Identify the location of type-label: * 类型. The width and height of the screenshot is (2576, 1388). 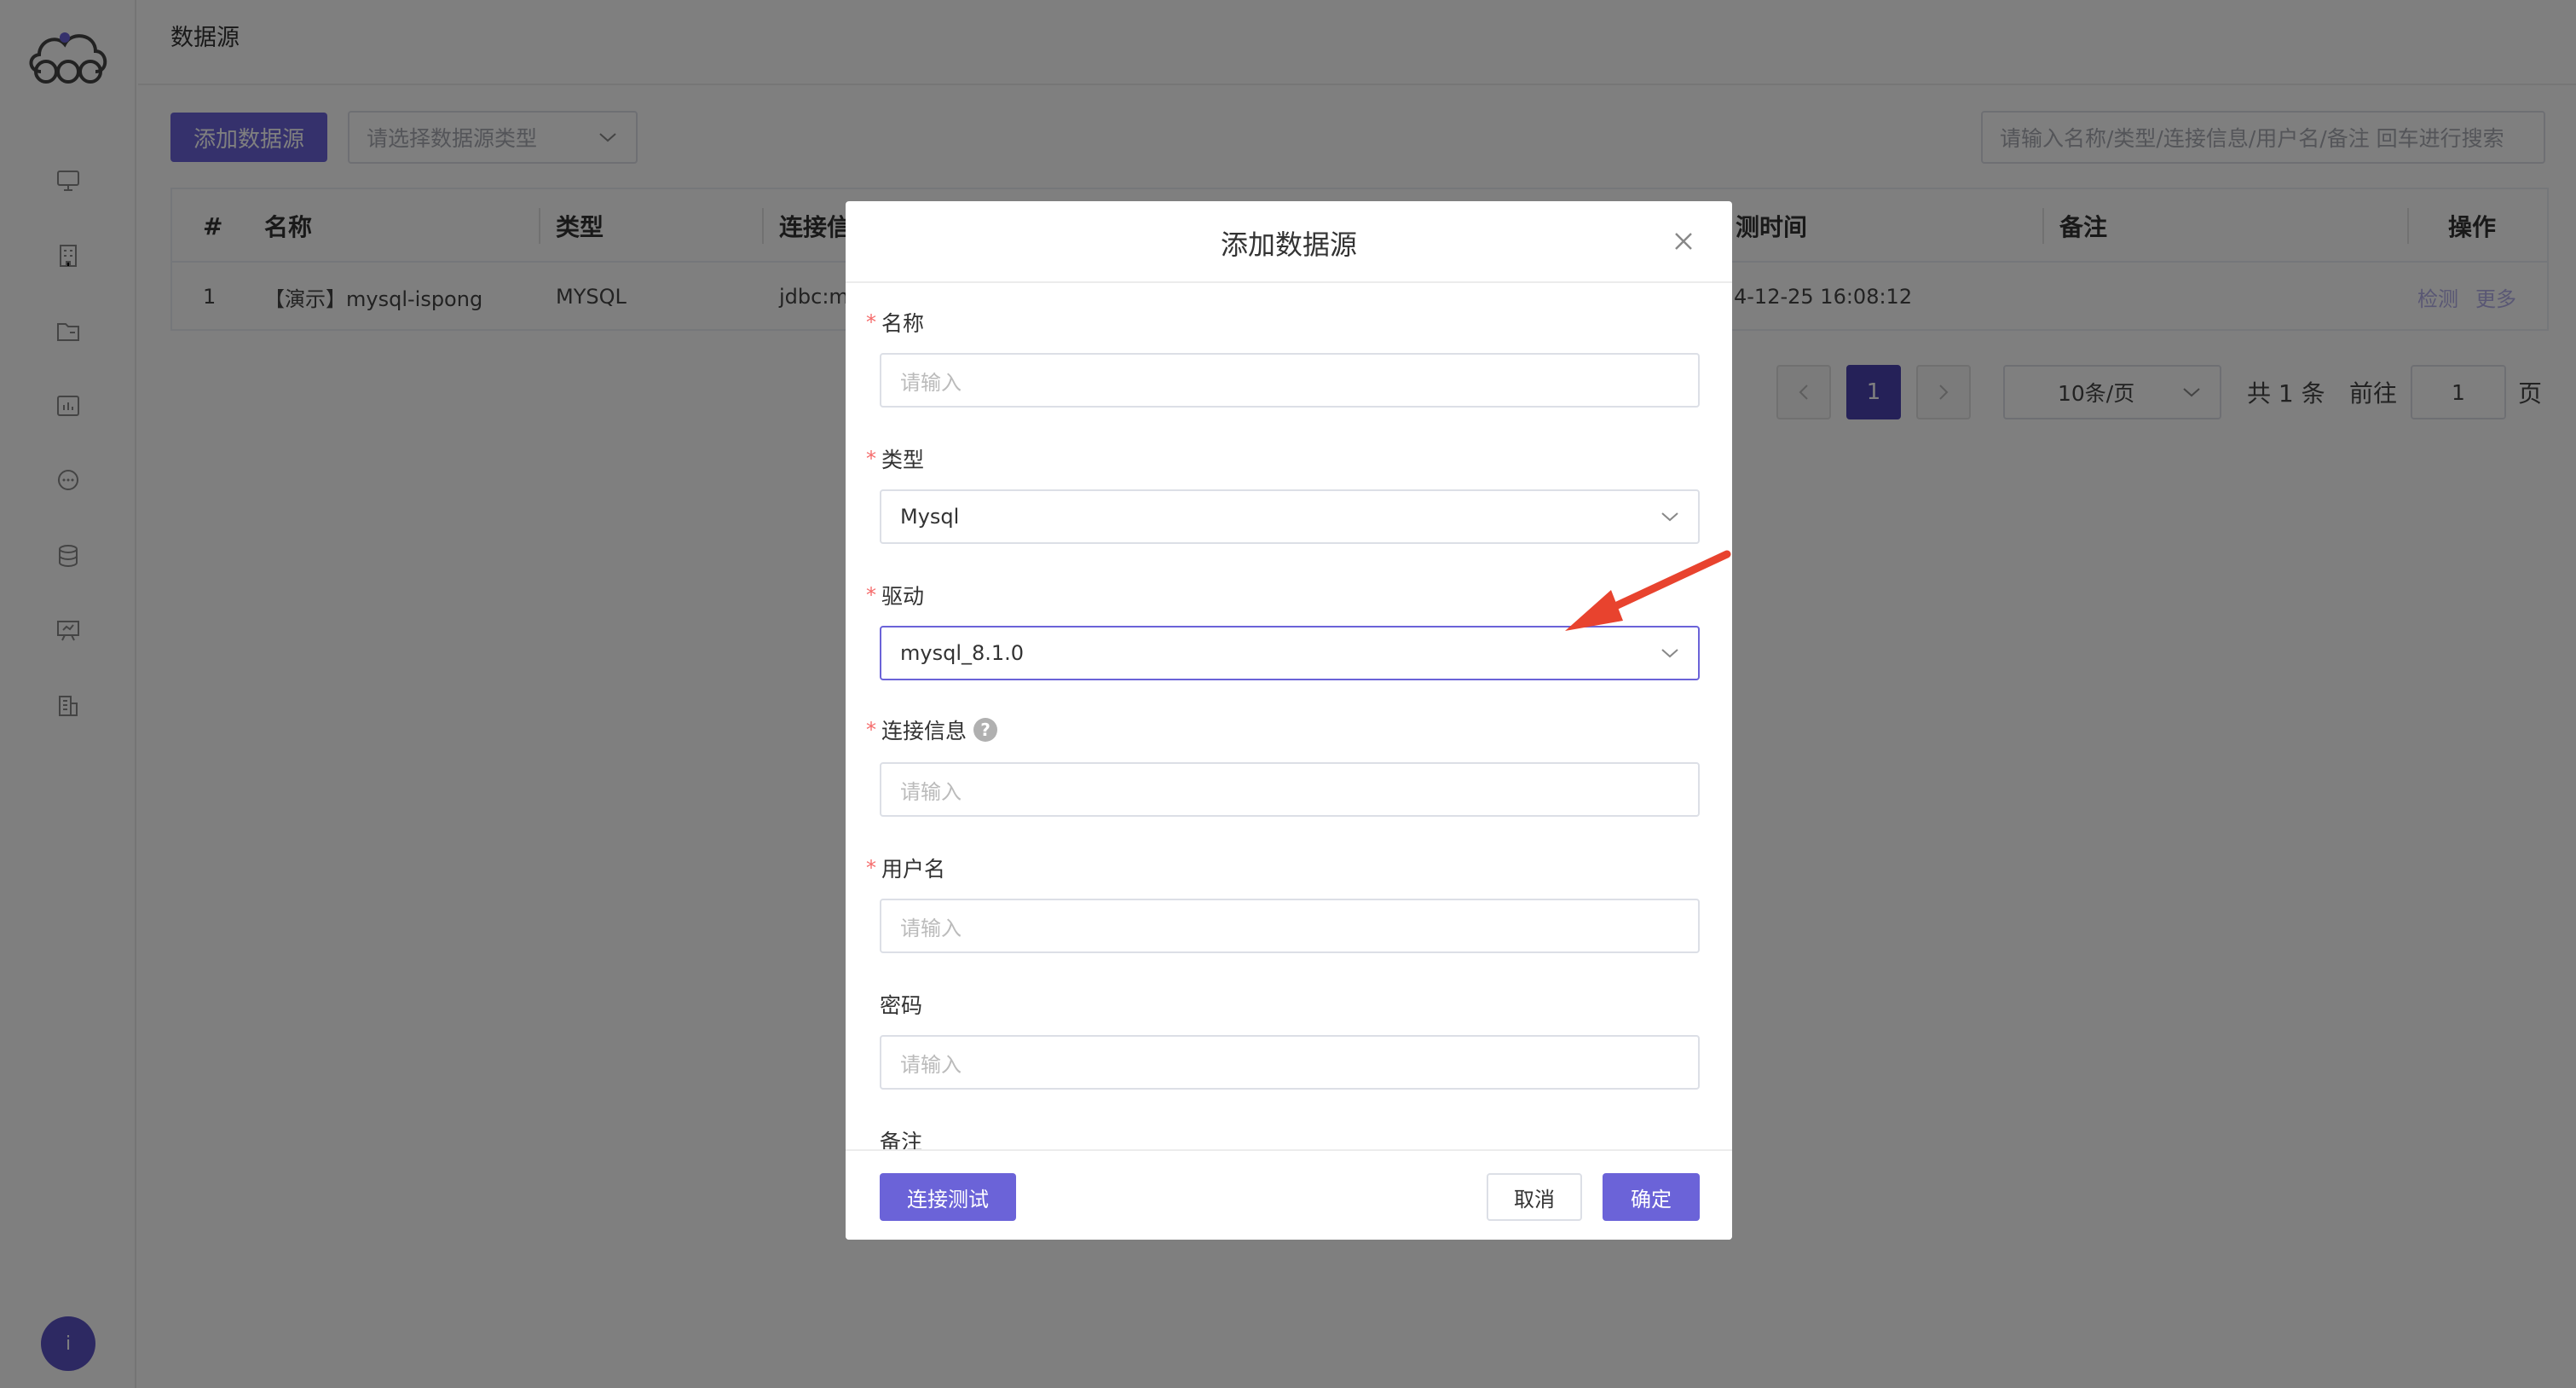
(895, 458).